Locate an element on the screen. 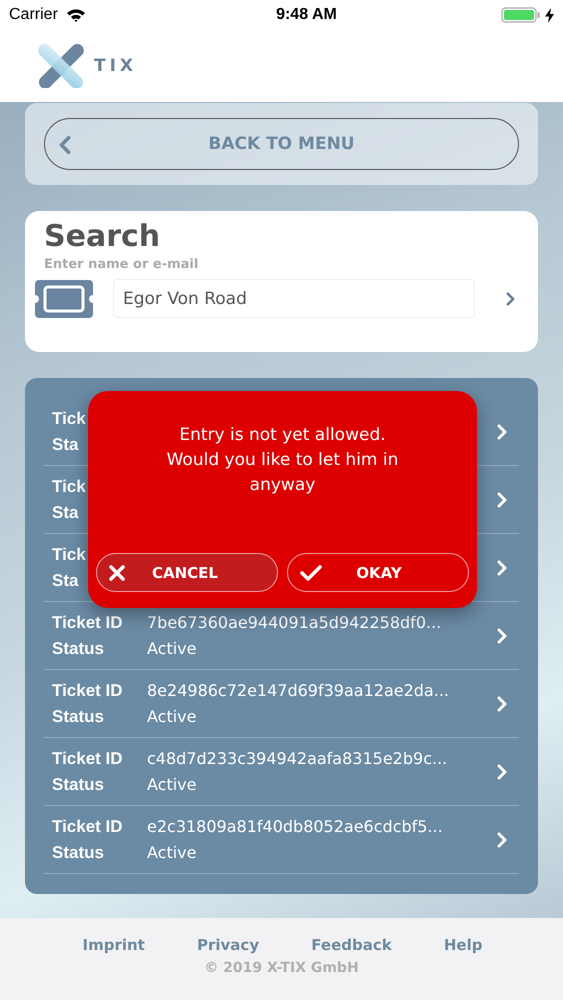  x-mark-icon is located at coordinates (61, 66).